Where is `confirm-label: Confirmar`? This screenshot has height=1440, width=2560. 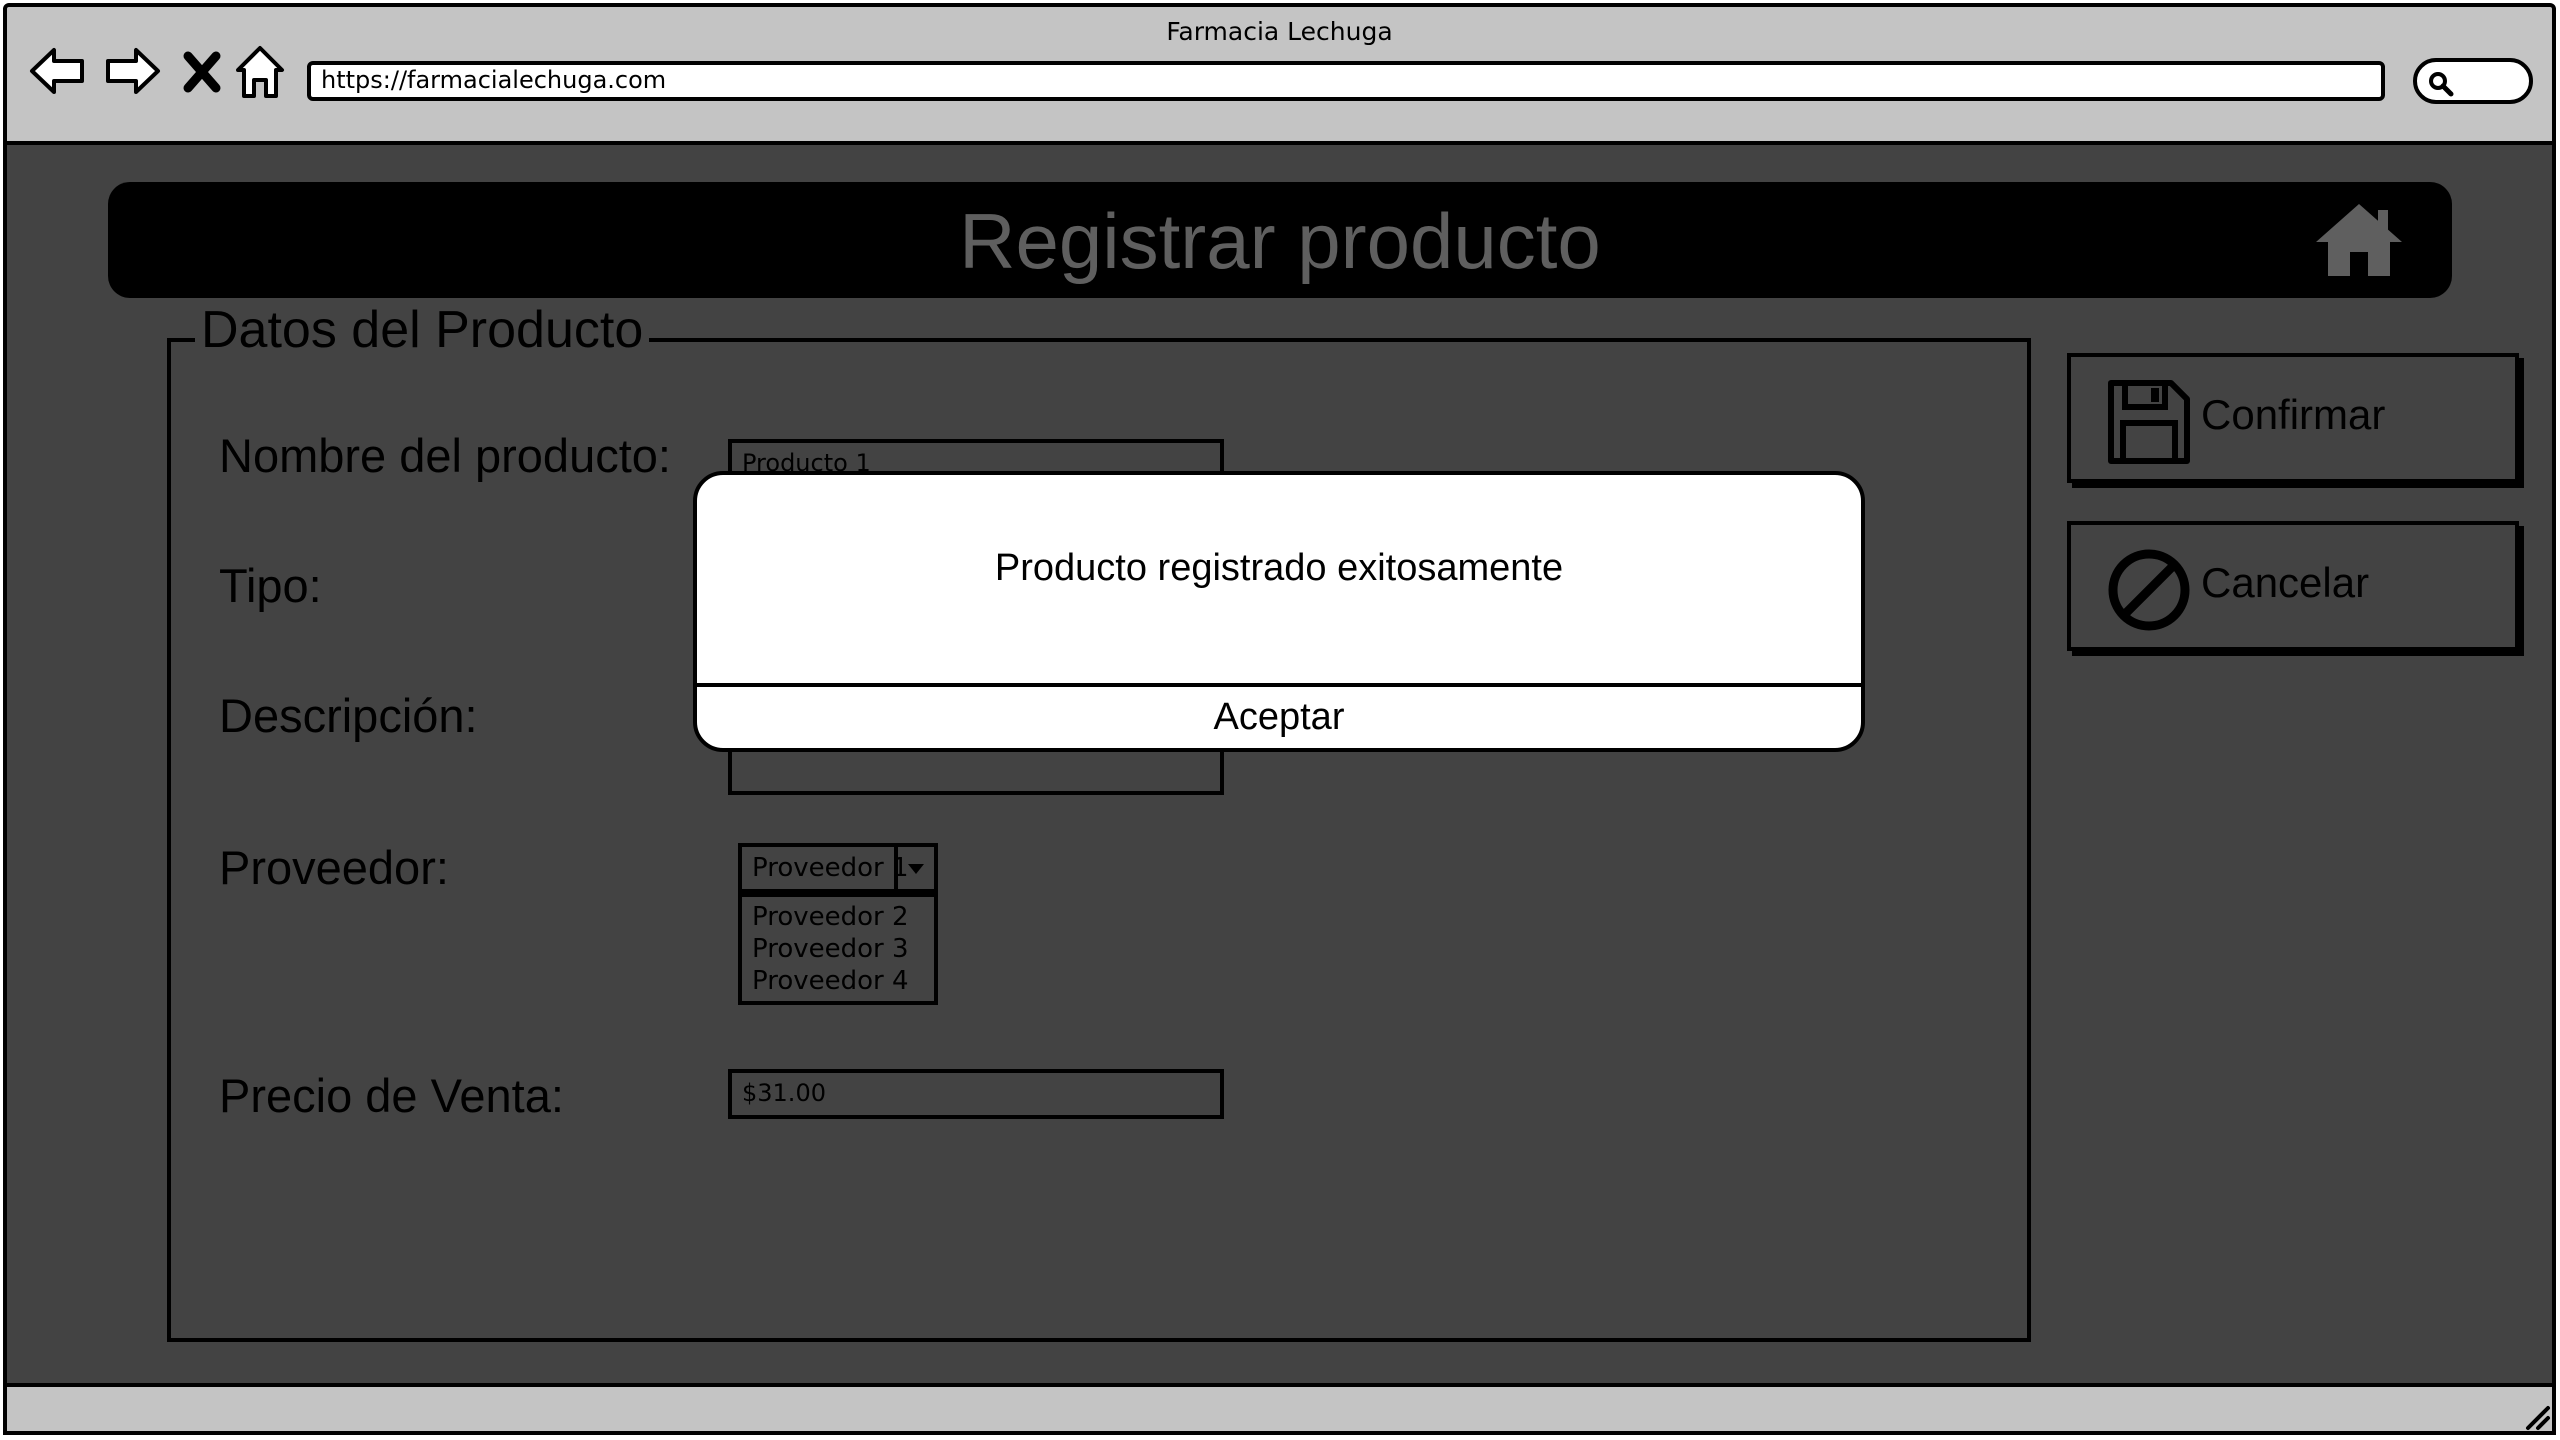
confirm-label: Confirmar is located at coordinates (2293, 414).